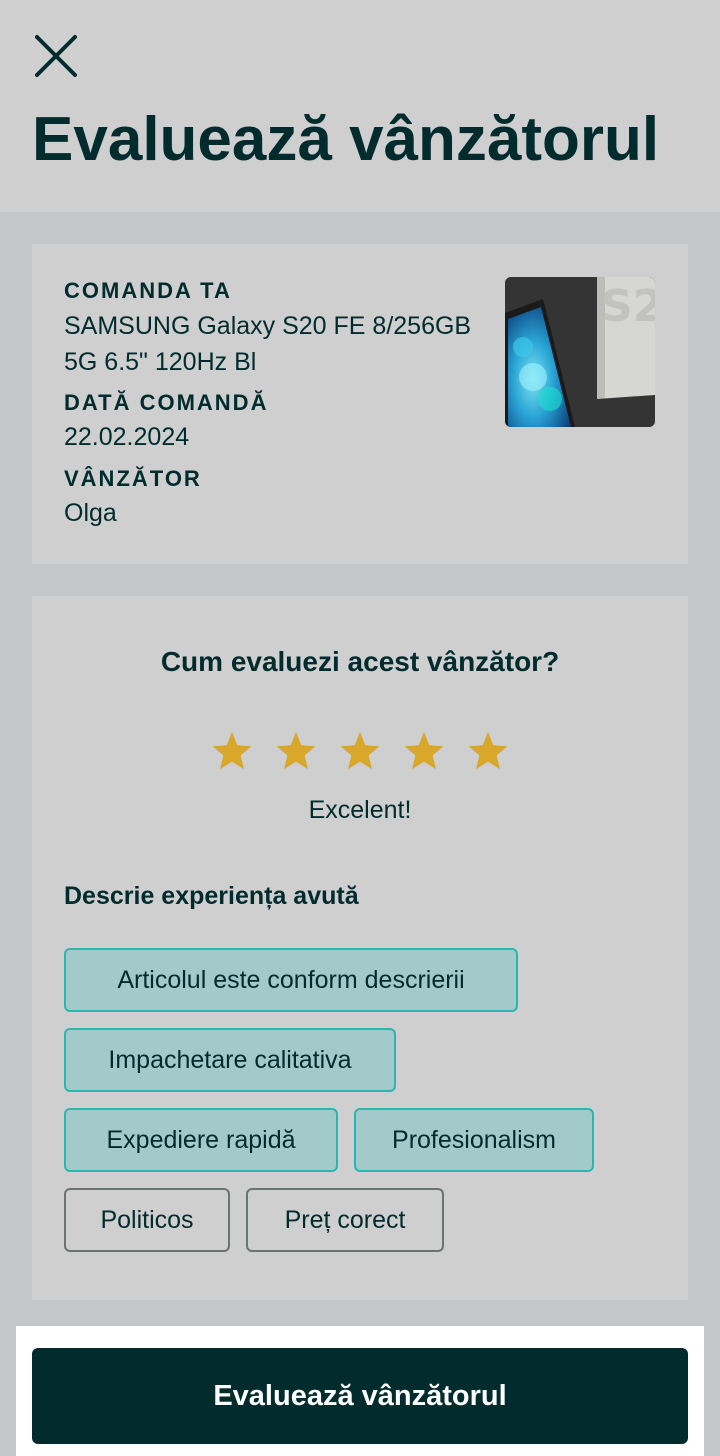 The image size is (720, 1456). I want to click on chip-label: Politicos, so click(147, 1219).